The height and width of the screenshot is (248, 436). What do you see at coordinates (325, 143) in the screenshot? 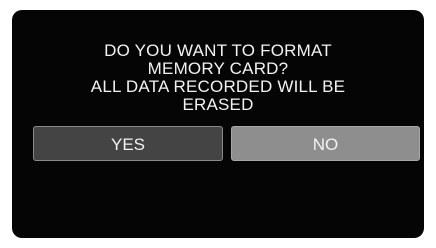
I see `no-button: NO` at bounding box center [325, 143].